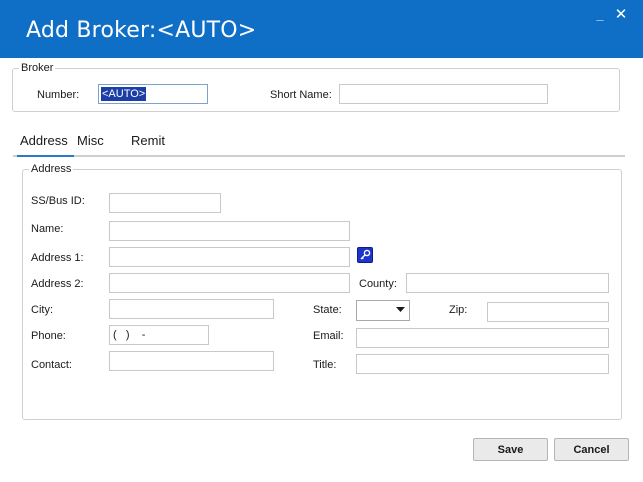 Image resolution: width=643 pixels, height=482 pixels. Describe the element at coordinates (90, 140) in the screenshot. I see `tab-misc: Misc` at that location.